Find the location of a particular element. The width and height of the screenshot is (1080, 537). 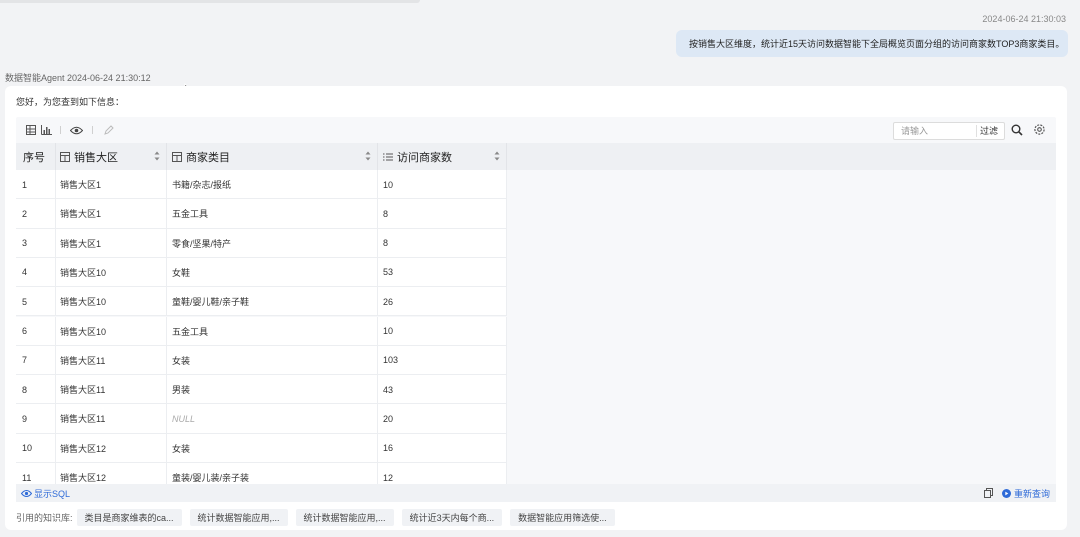

column-header-category: 商家类目 is located at coordinates (272, 156).